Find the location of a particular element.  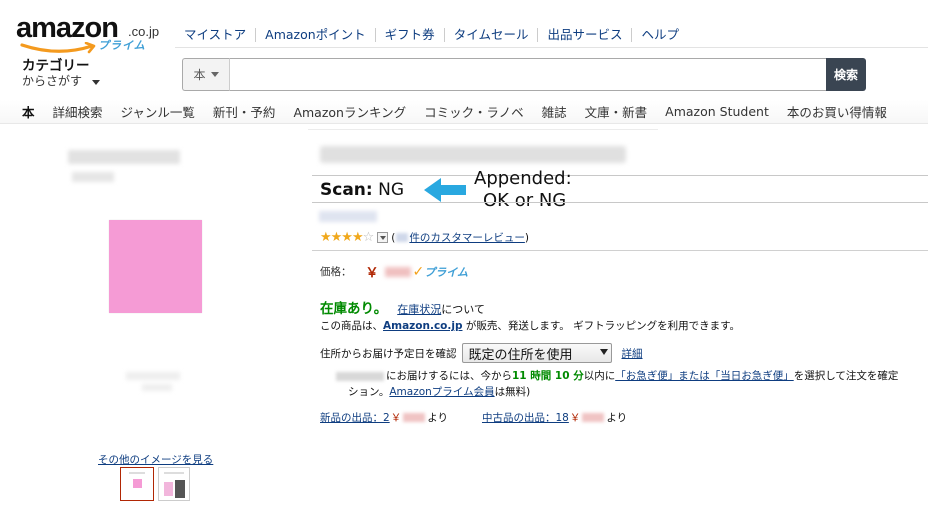

order-text-5: は無料) is located at coordinates (512, 392).